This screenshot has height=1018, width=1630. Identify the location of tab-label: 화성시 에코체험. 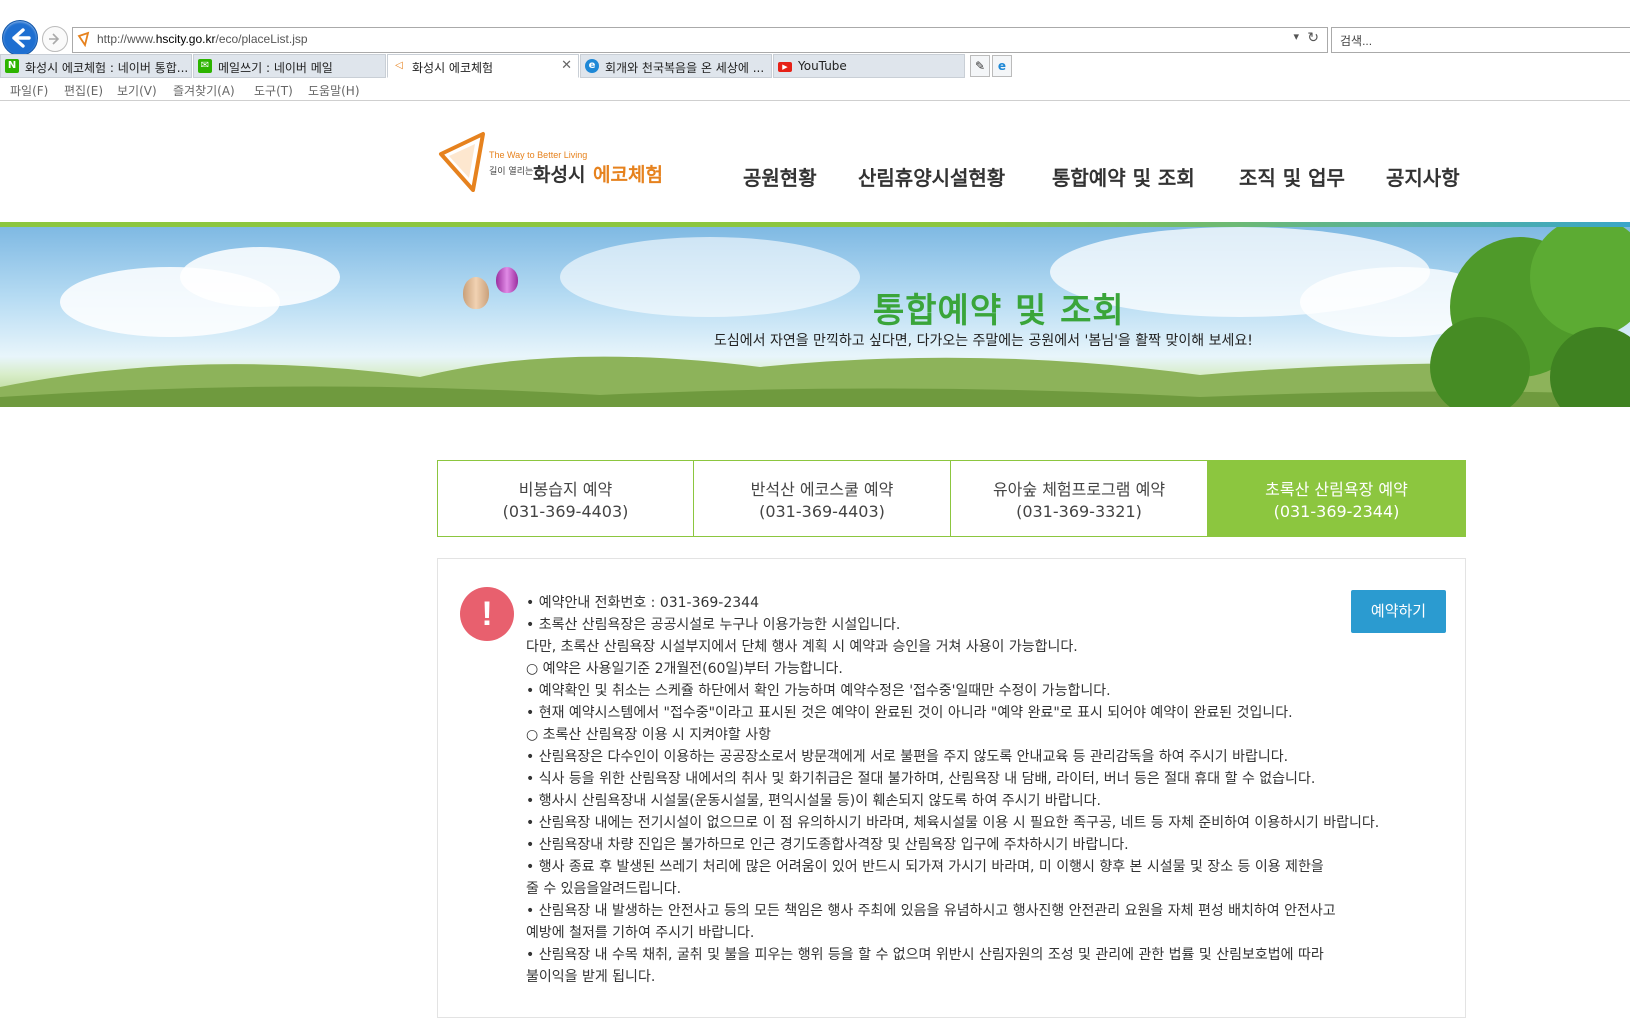
(453, 68).